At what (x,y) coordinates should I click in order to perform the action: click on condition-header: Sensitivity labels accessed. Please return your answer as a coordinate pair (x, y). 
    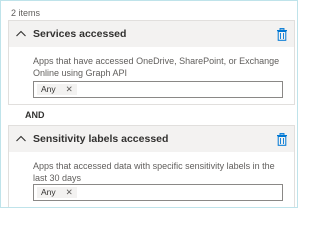
    Looking at the image, I should click on (151, 139).